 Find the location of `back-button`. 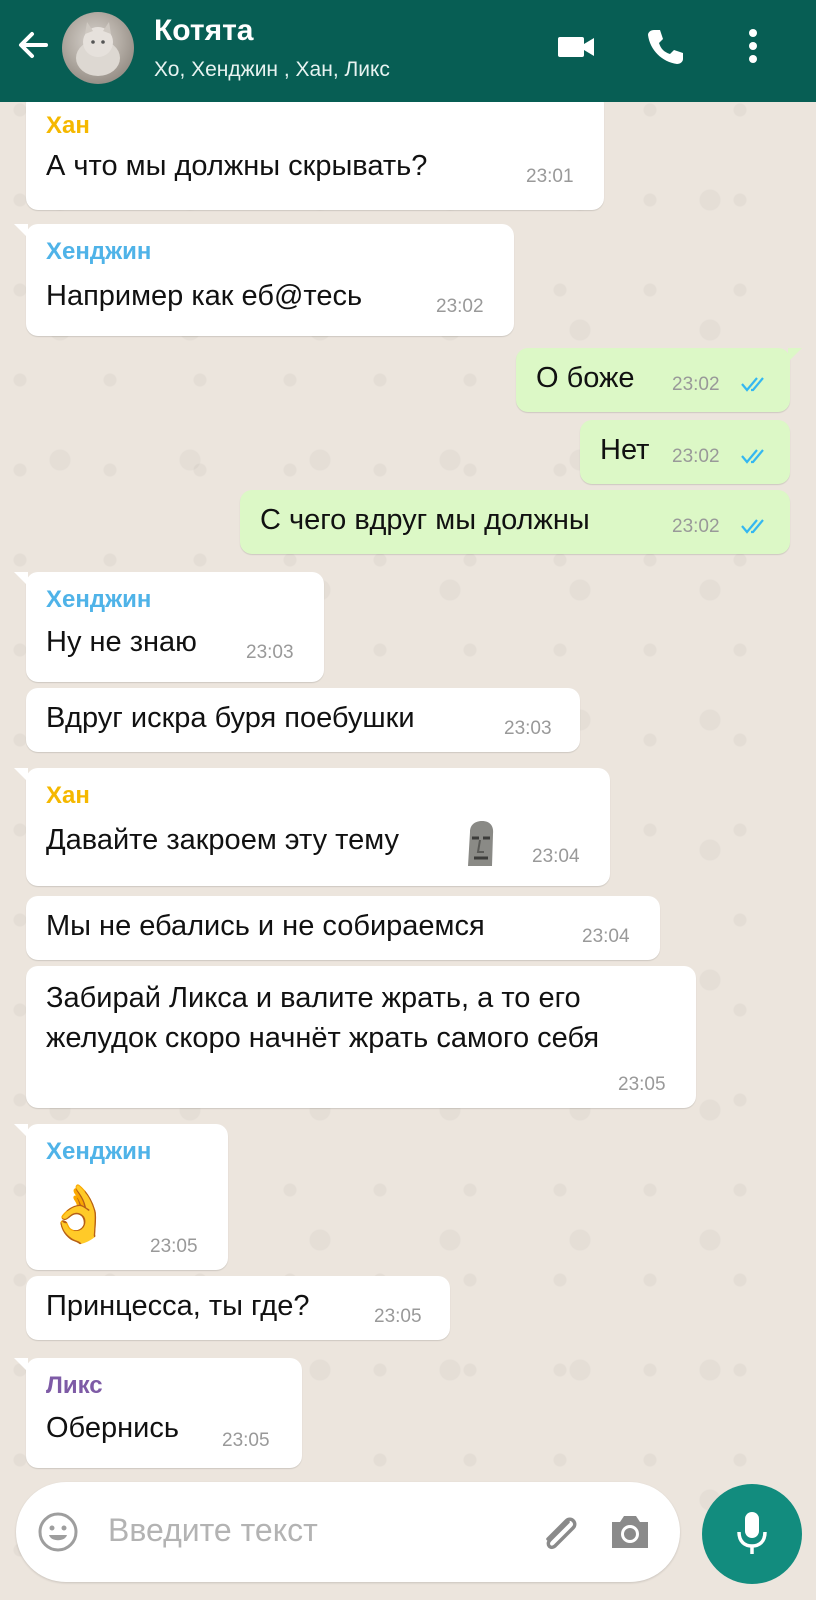

back-button is located at coordinates (34, 45).